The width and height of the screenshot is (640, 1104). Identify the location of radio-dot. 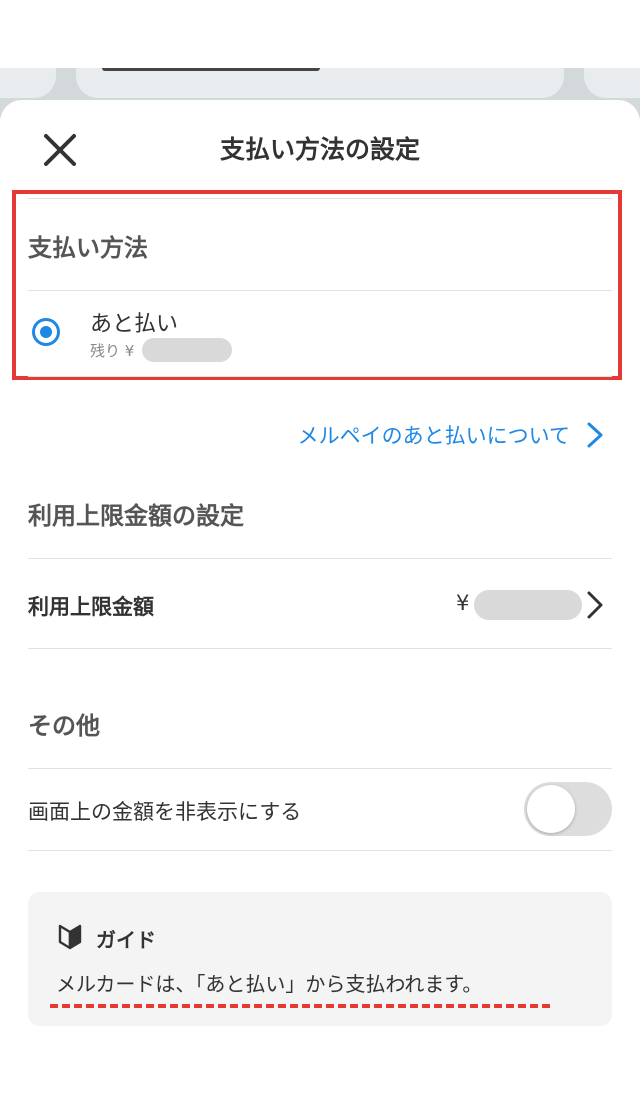
(46, 332).